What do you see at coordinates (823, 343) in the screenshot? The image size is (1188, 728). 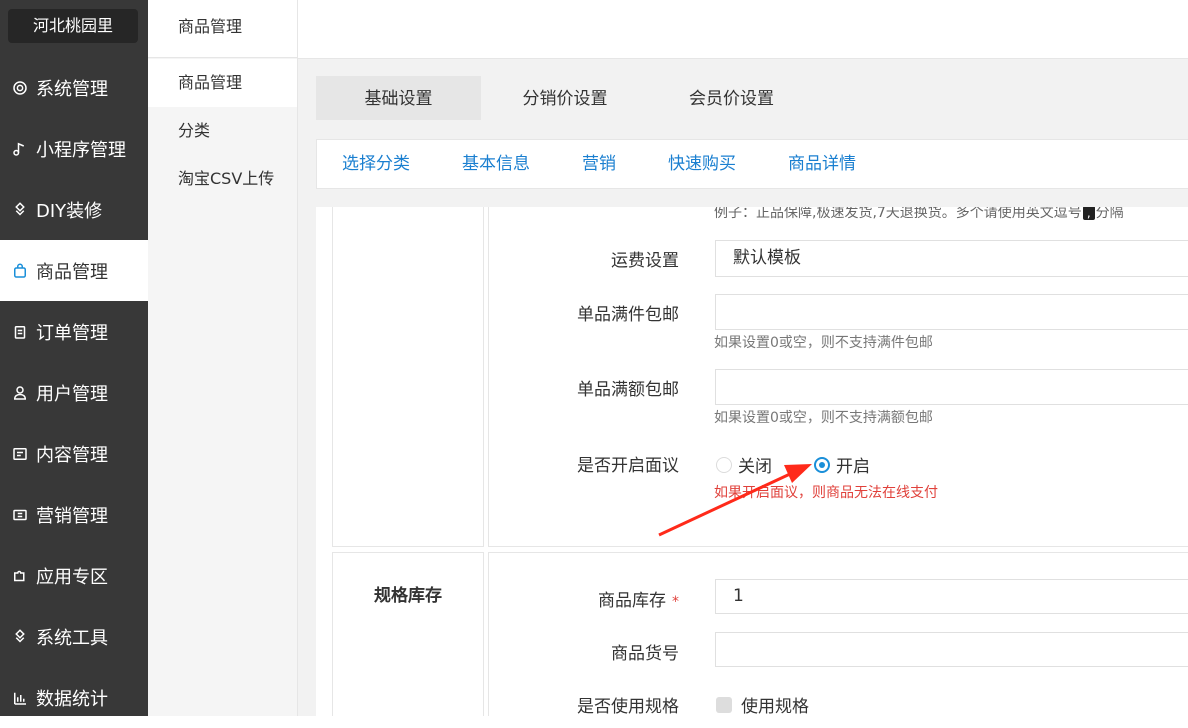 I see `free-pieces-hint: 如果设置0或空，则不支持满件包邮` at bounding box center [823, 343].